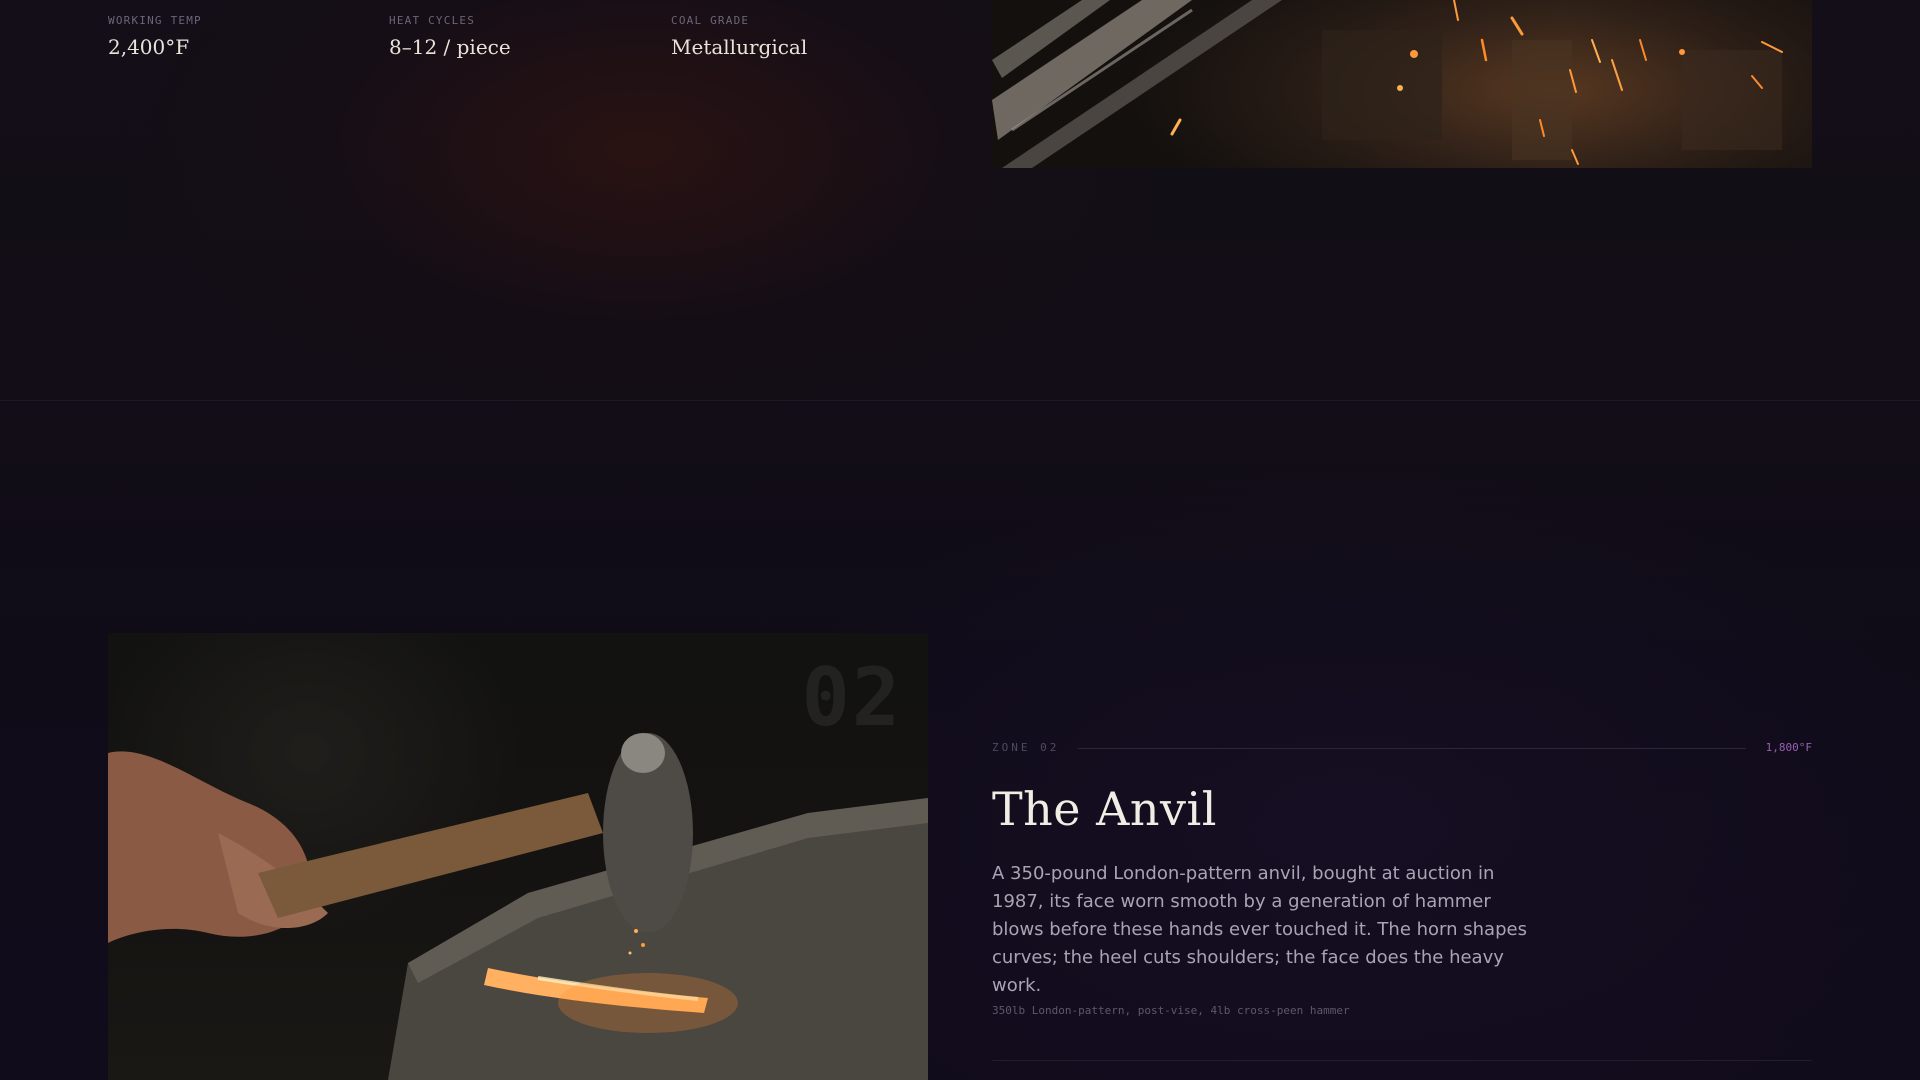  Describe the element at coordinates (1788, 747) in the screenshot. I see `zone-temperature: 1,800°F` at that location.